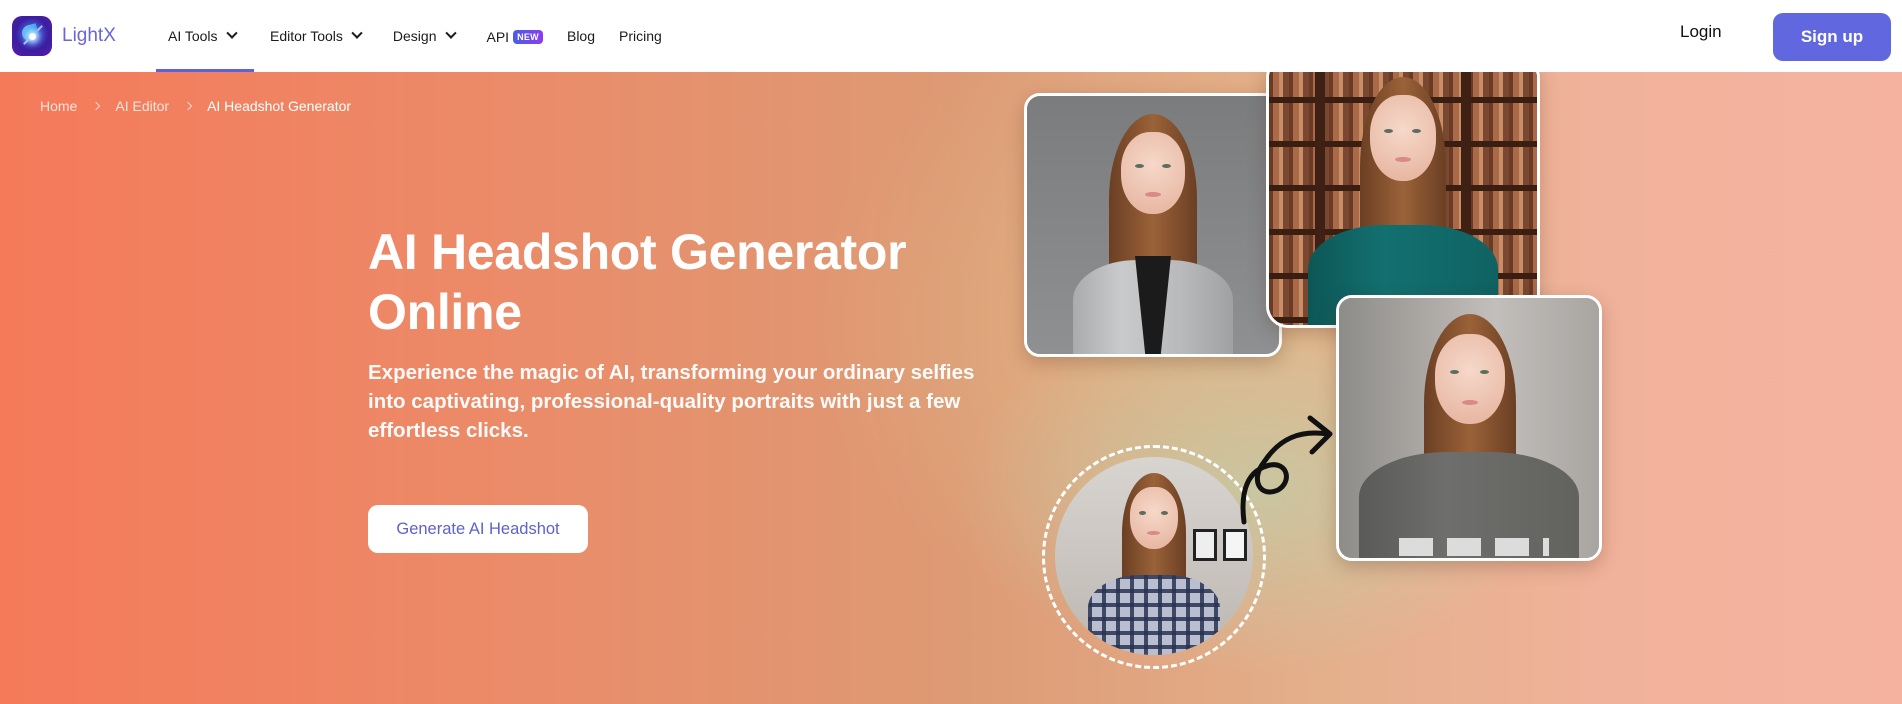 This screenshot has height=704, width=1902. I want to click on nav-api-label: API, so click(498, 37).